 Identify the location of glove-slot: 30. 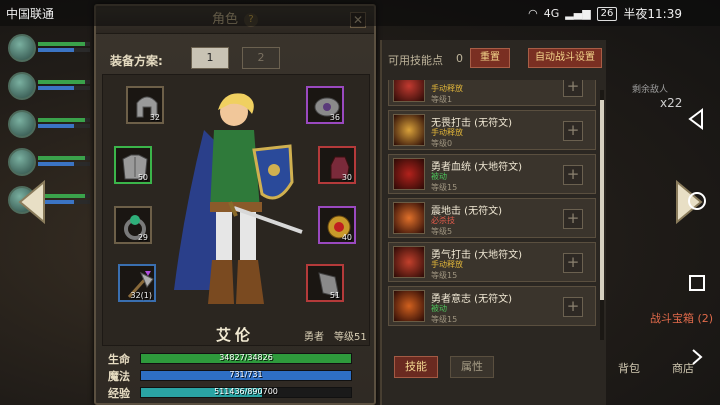
(337, 165).